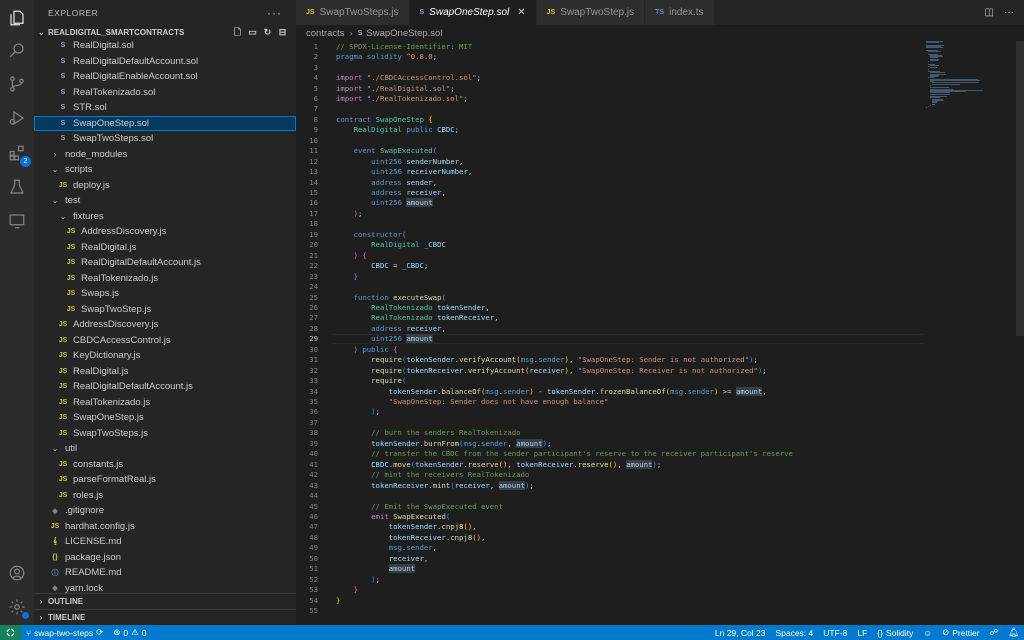  I want to click on tree-file: JS constants.js, so click(165, 465).